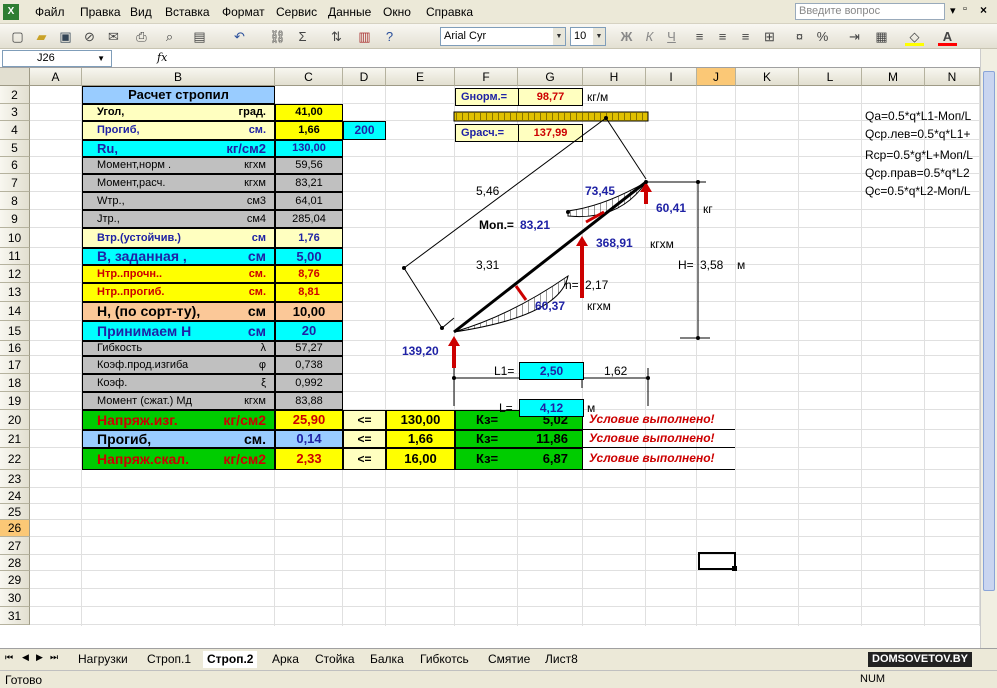 The width and height of the screenshot is (997, 688). What do you see at coordinates (309, 439) in the screenshot?
I see `value-cell-21: 0,14` at bounding box center [309, 439].